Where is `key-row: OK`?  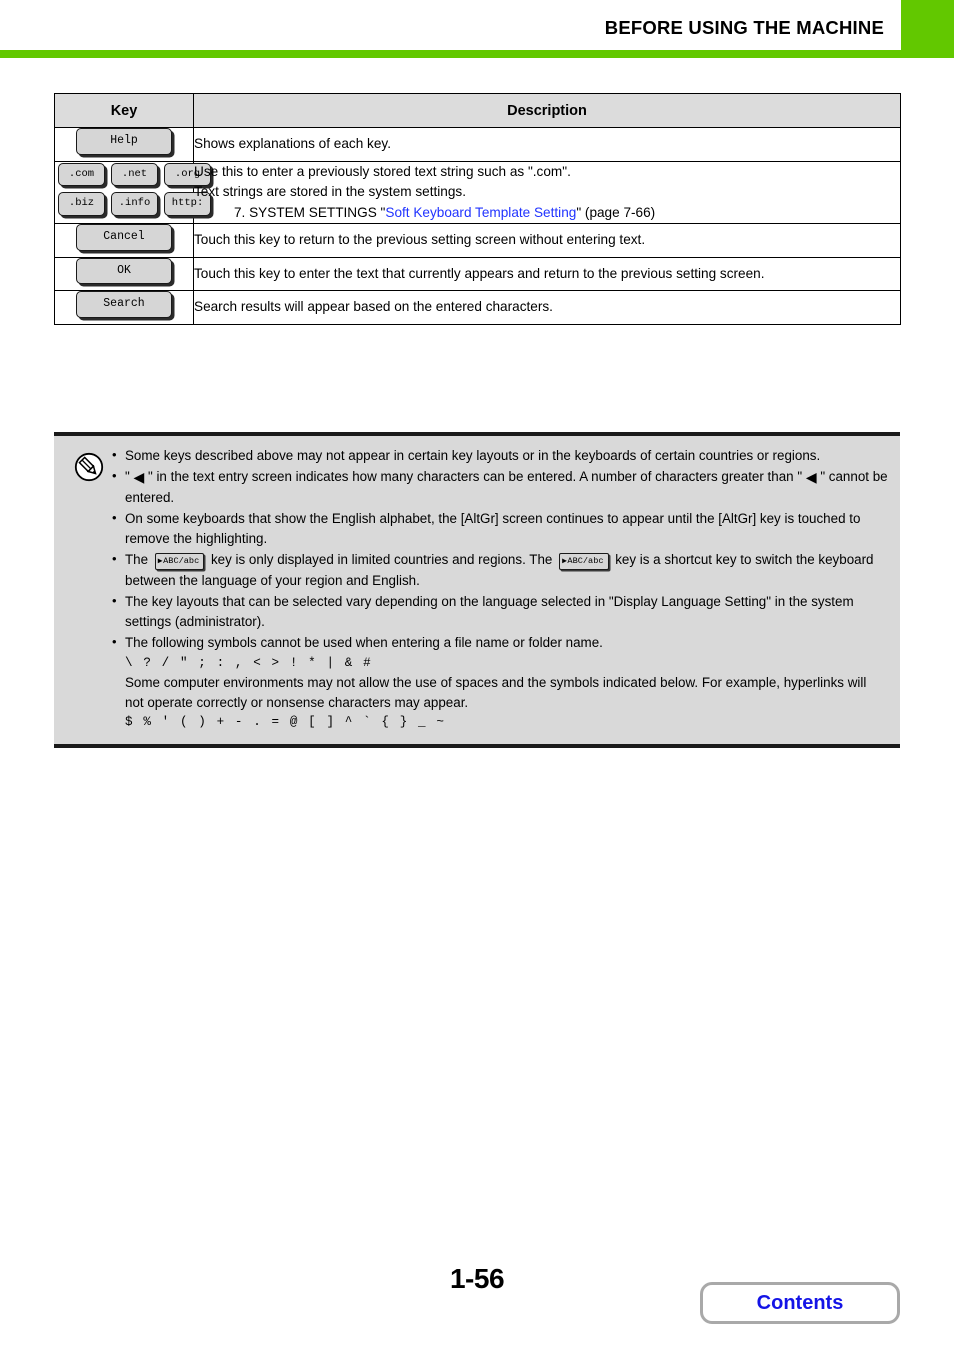 key-row: OK is located at coordinates (124, 274).